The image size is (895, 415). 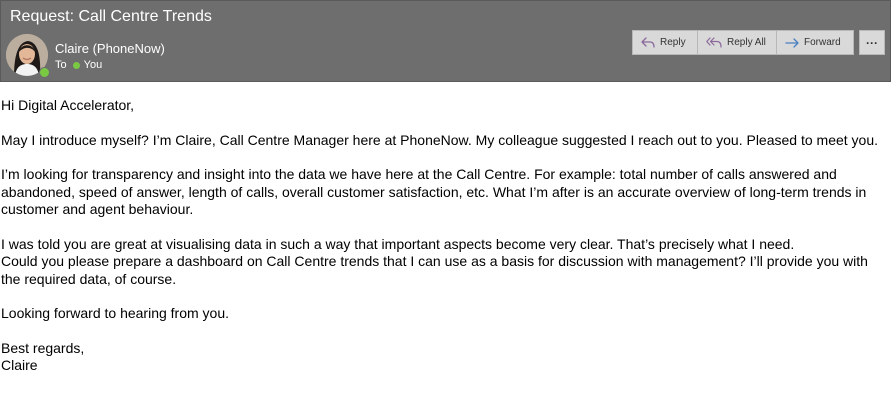 What do you see at coordinates (61, 65) in the screenshot?
I see `to-label: To` at bounding box center [61, 65].